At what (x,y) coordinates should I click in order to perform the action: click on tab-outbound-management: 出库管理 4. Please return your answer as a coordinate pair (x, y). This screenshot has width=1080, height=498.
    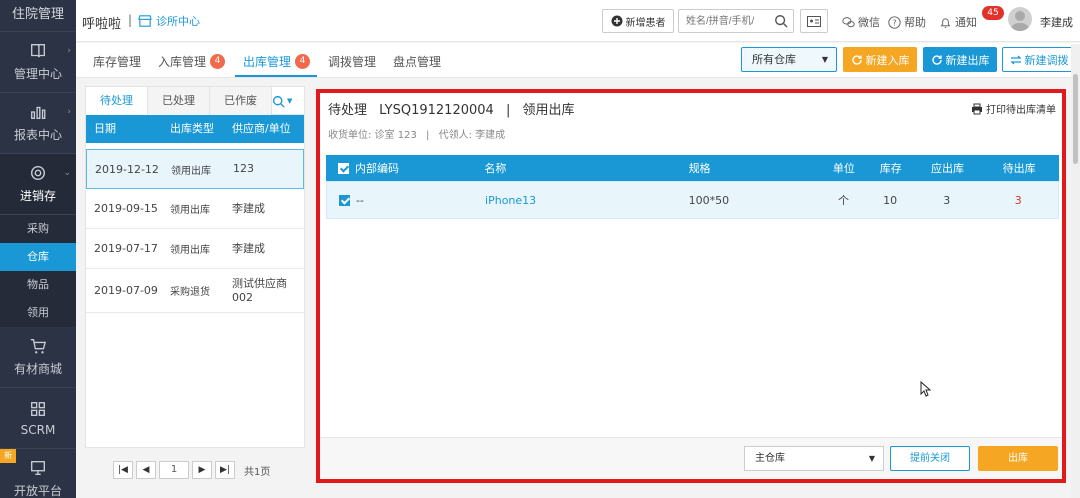
    Looking at the image, I should click on (277, 61).